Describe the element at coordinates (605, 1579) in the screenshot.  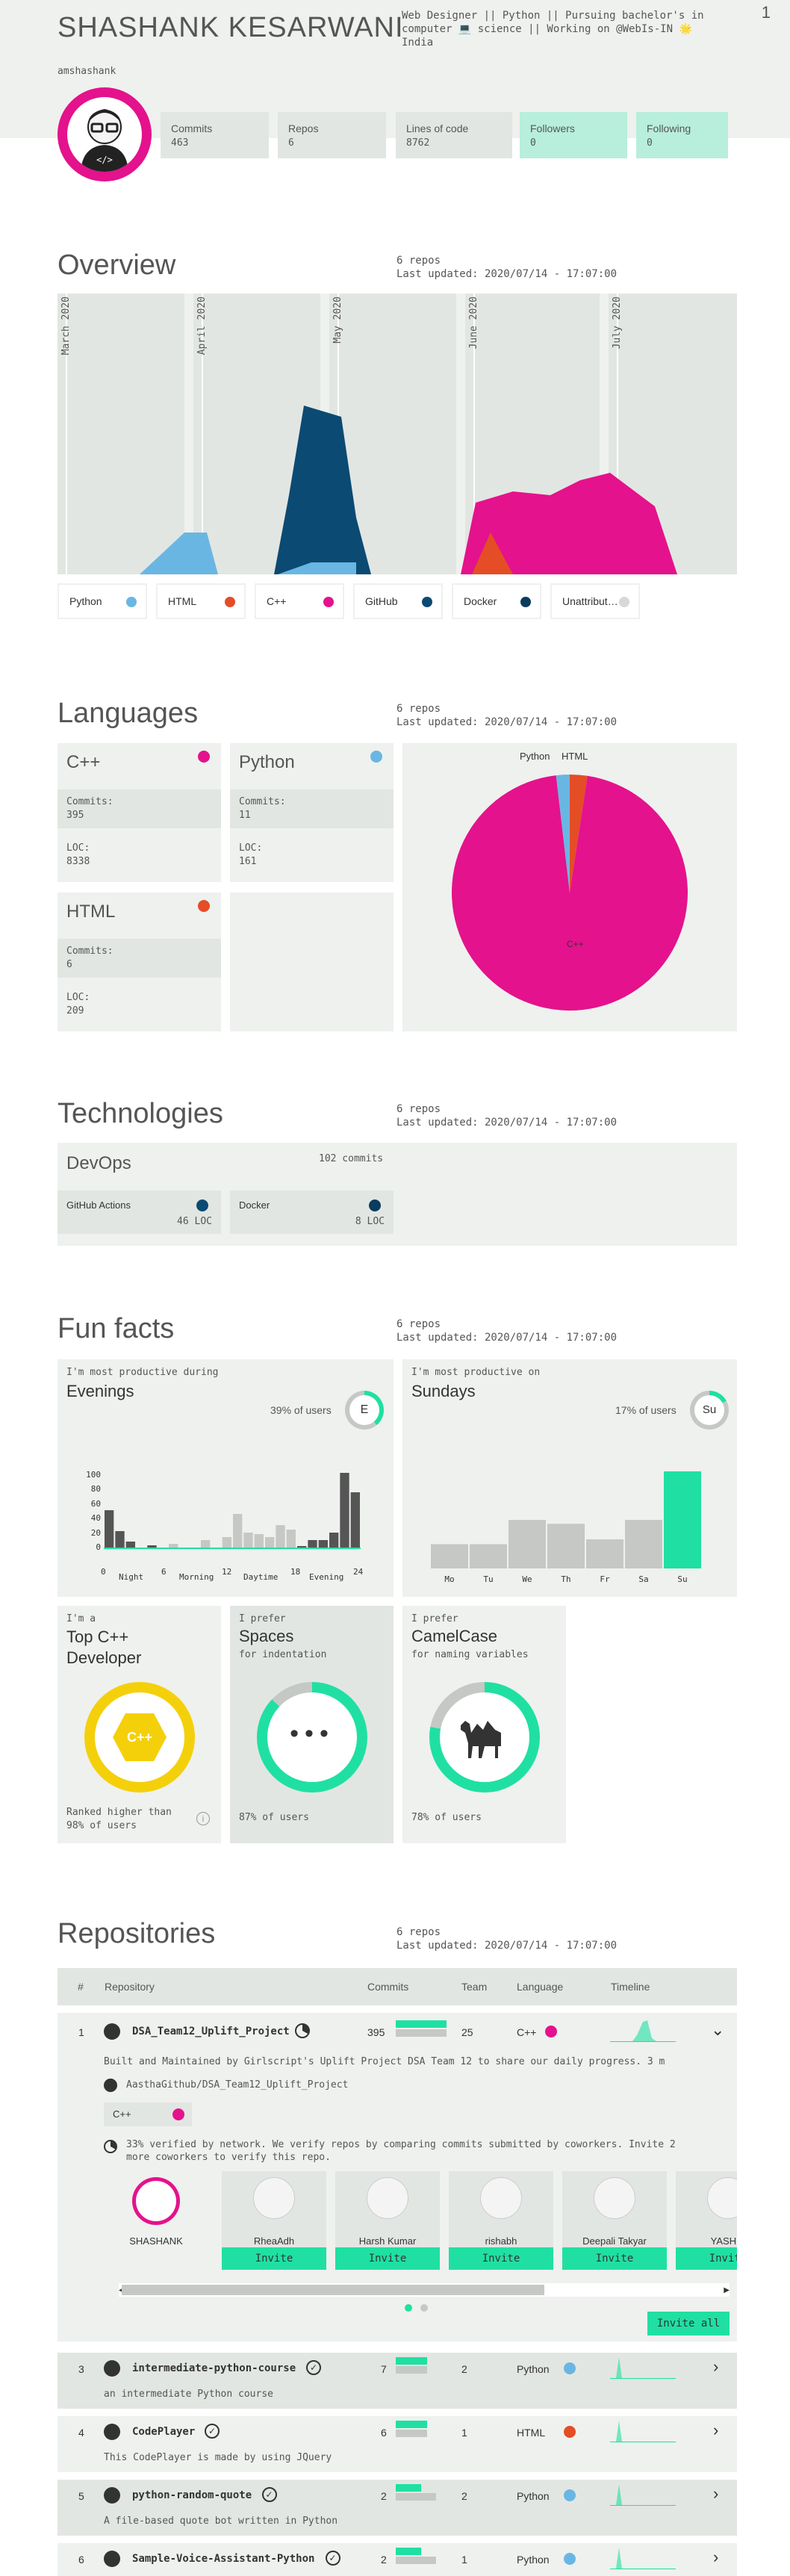
I see `day-label: Fr` at that location.